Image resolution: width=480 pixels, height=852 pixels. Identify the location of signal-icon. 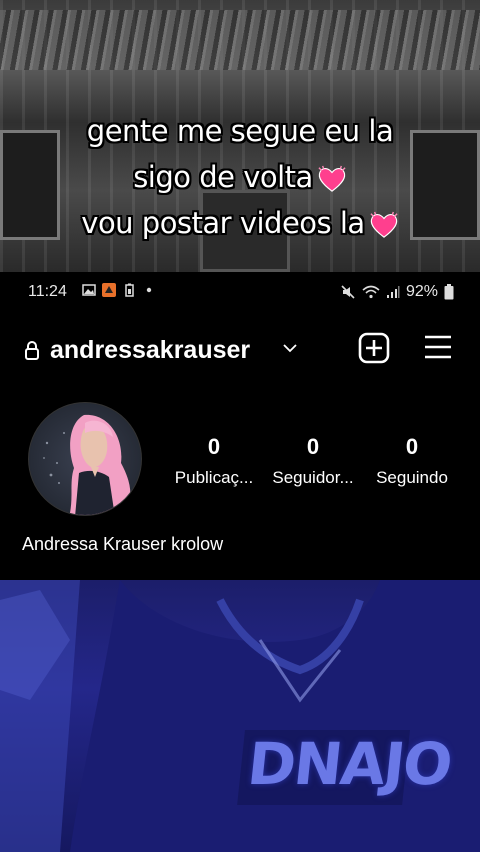
(393, 292).